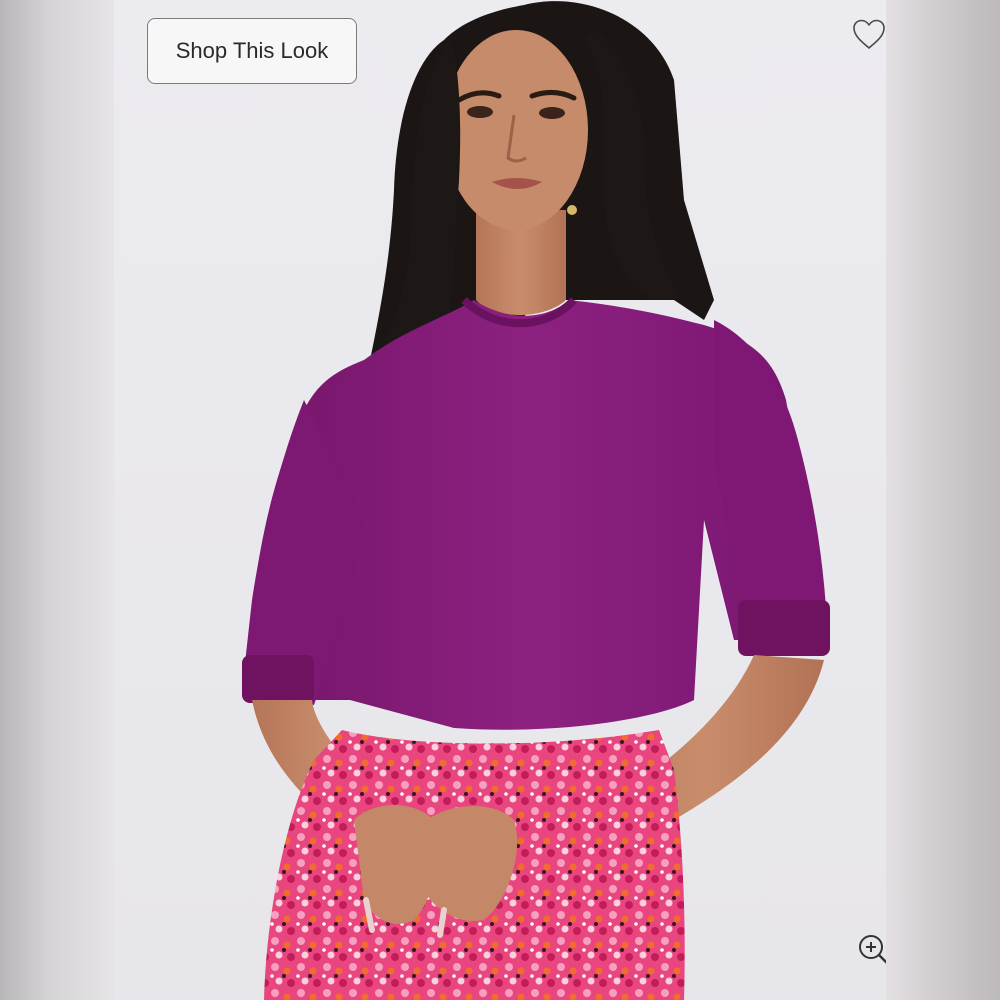 Image resolution: width=1000 pixels, height=1000 pixels. I want to click on blurred-backdrop-left, so click(57, 500).